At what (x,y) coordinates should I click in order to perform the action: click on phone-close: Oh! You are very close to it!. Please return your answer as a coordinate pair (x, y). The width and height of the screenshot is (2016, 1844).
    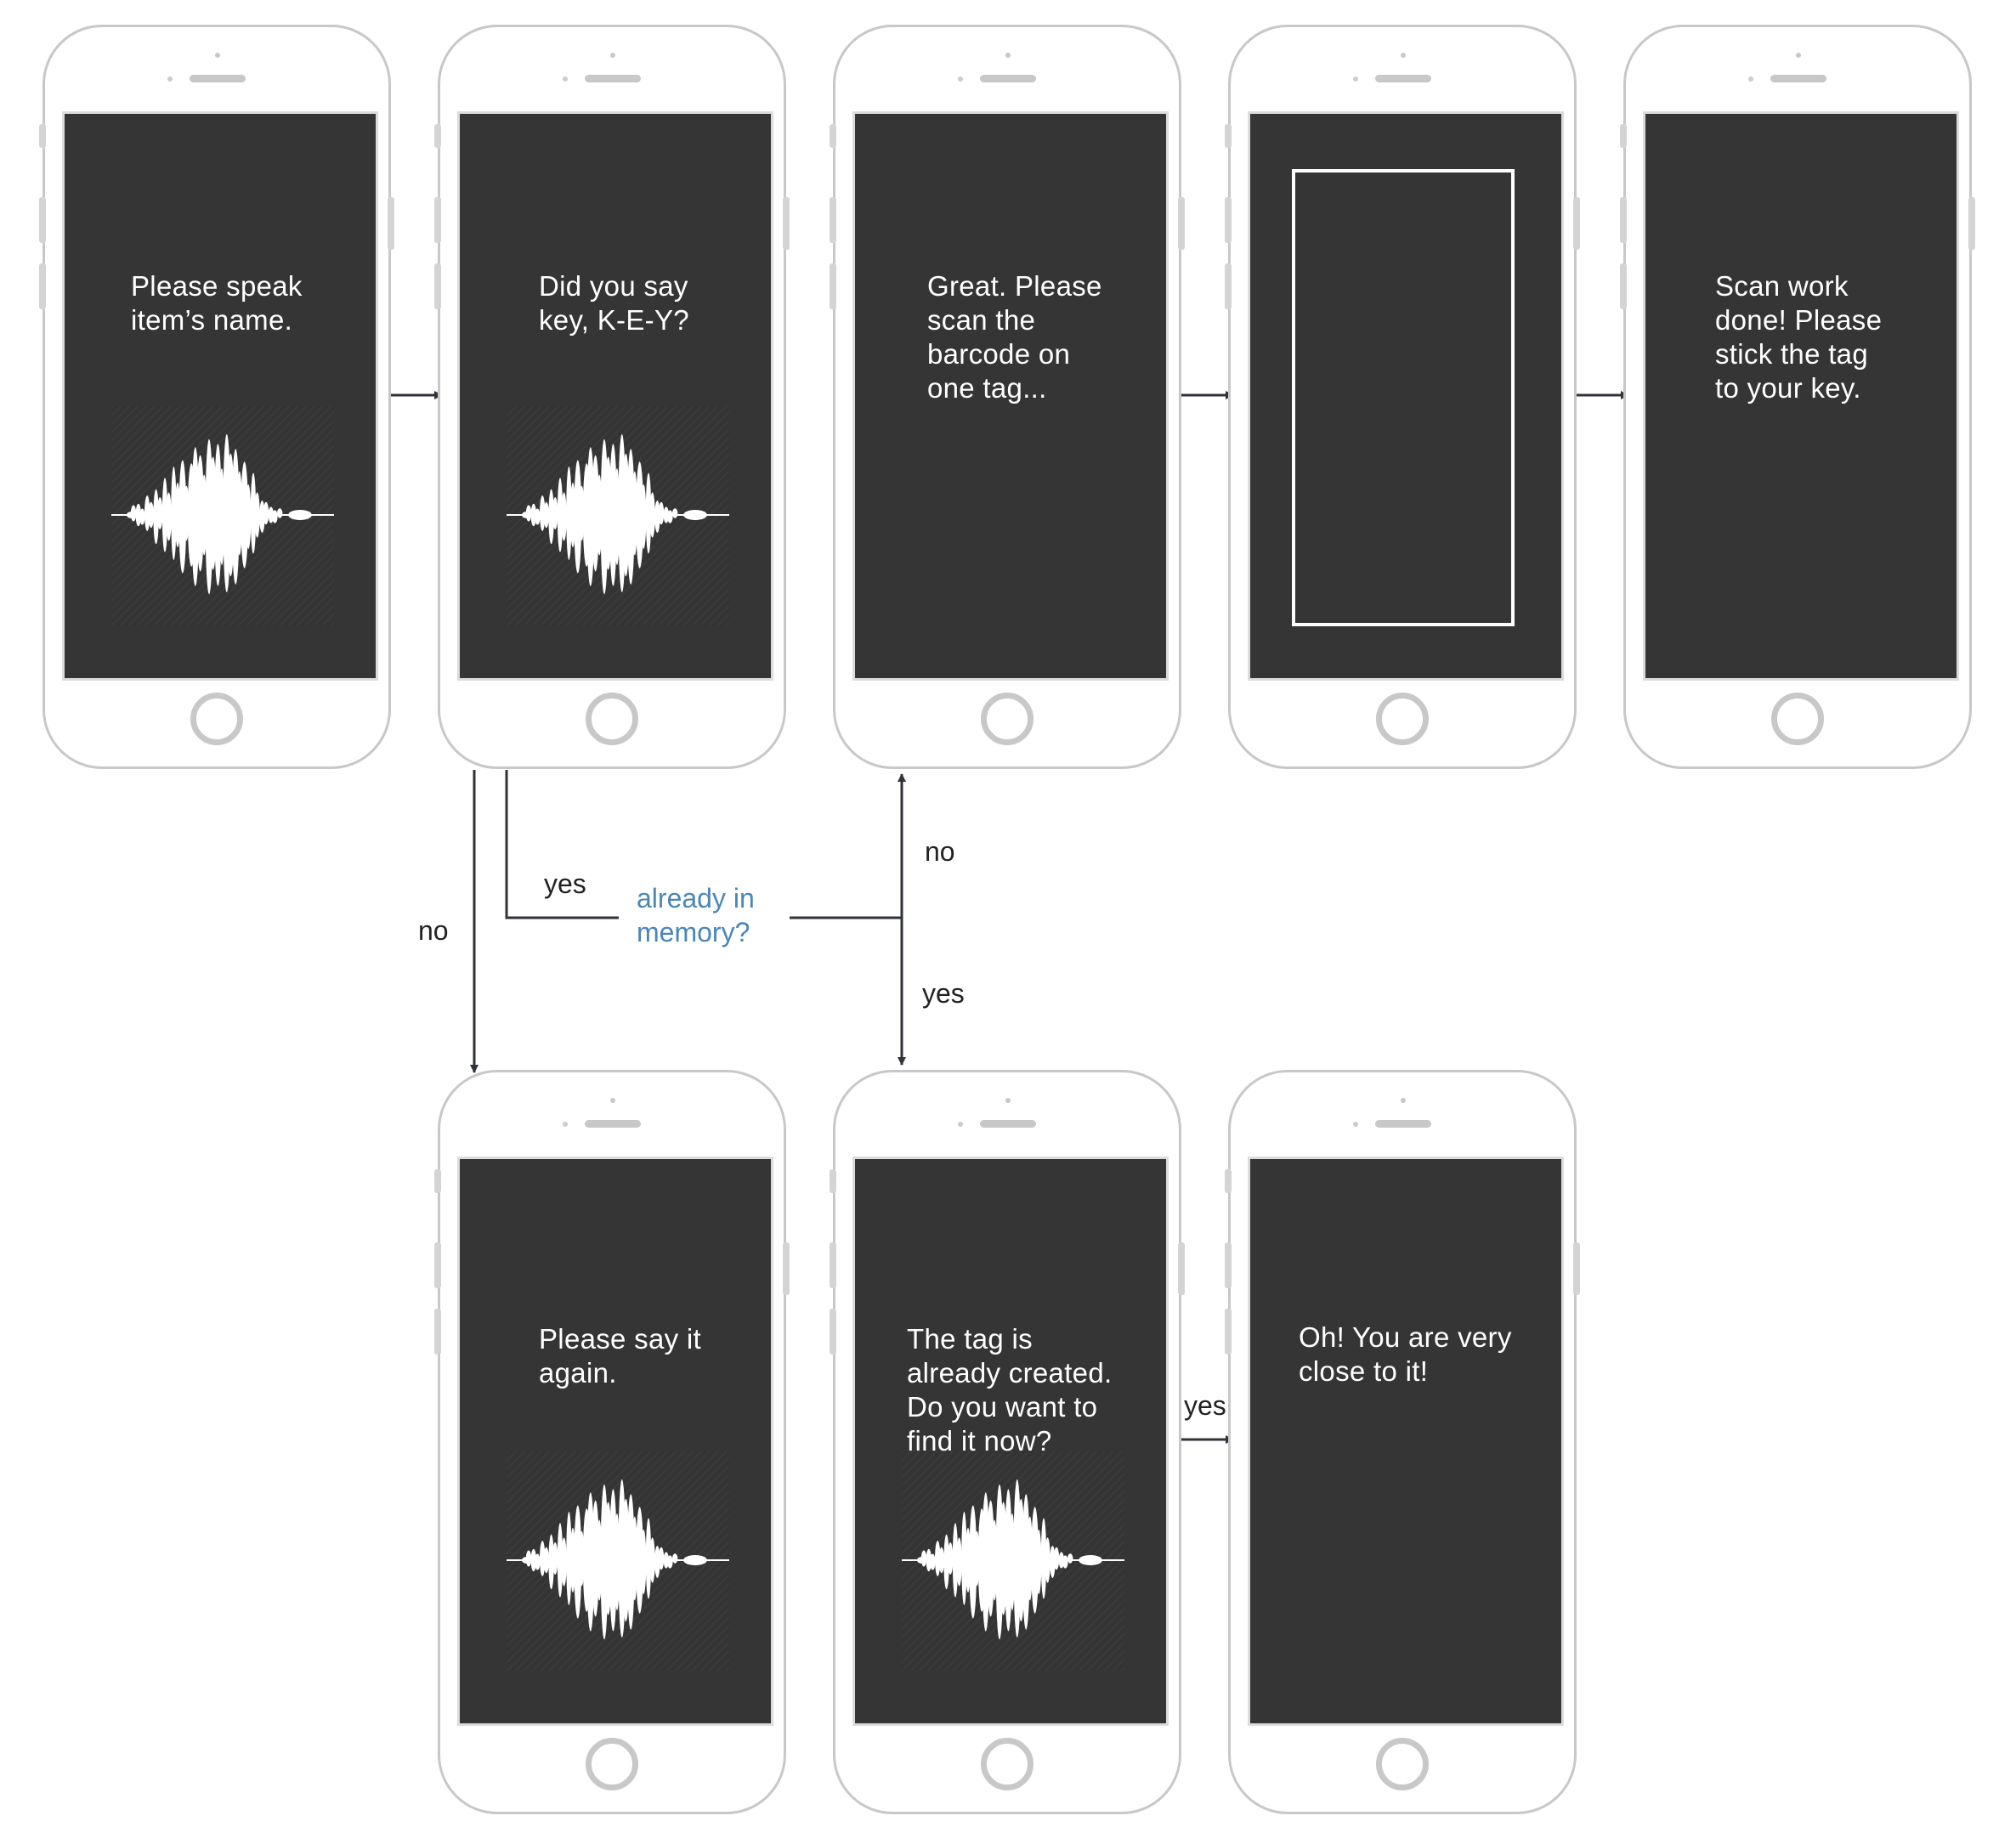
    Looking at the image, I should click on (1402, 1442).